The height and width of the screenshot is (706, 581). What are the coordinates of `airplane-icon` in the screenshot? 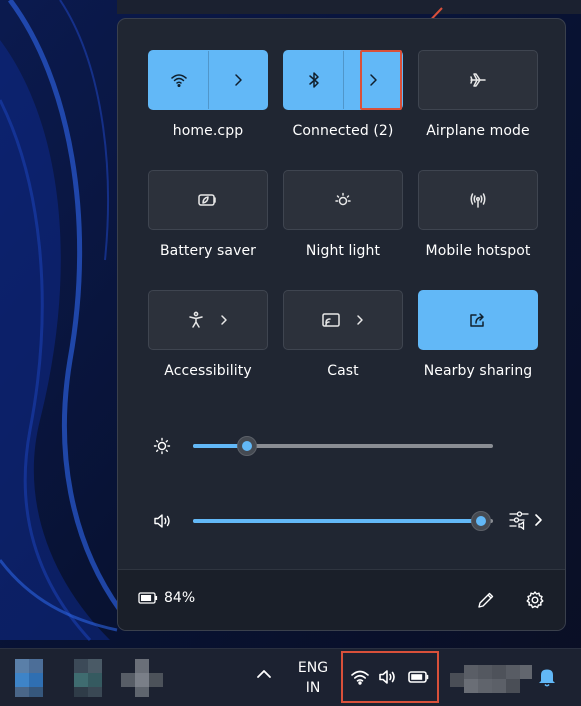 It's located at (478, 80).